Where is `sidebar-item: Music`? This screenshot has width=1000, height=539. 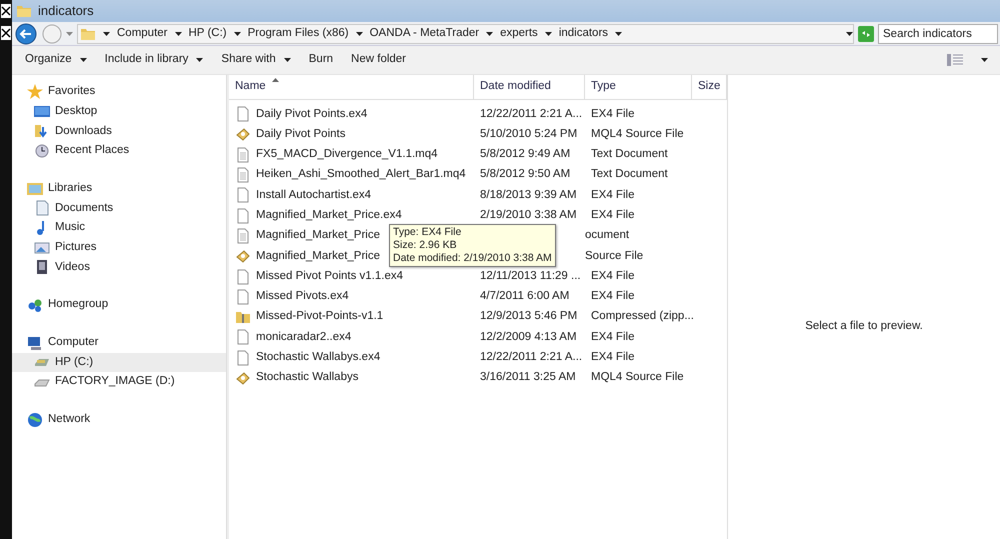 sidebar-item: Music is located at coordinates (119, 228).